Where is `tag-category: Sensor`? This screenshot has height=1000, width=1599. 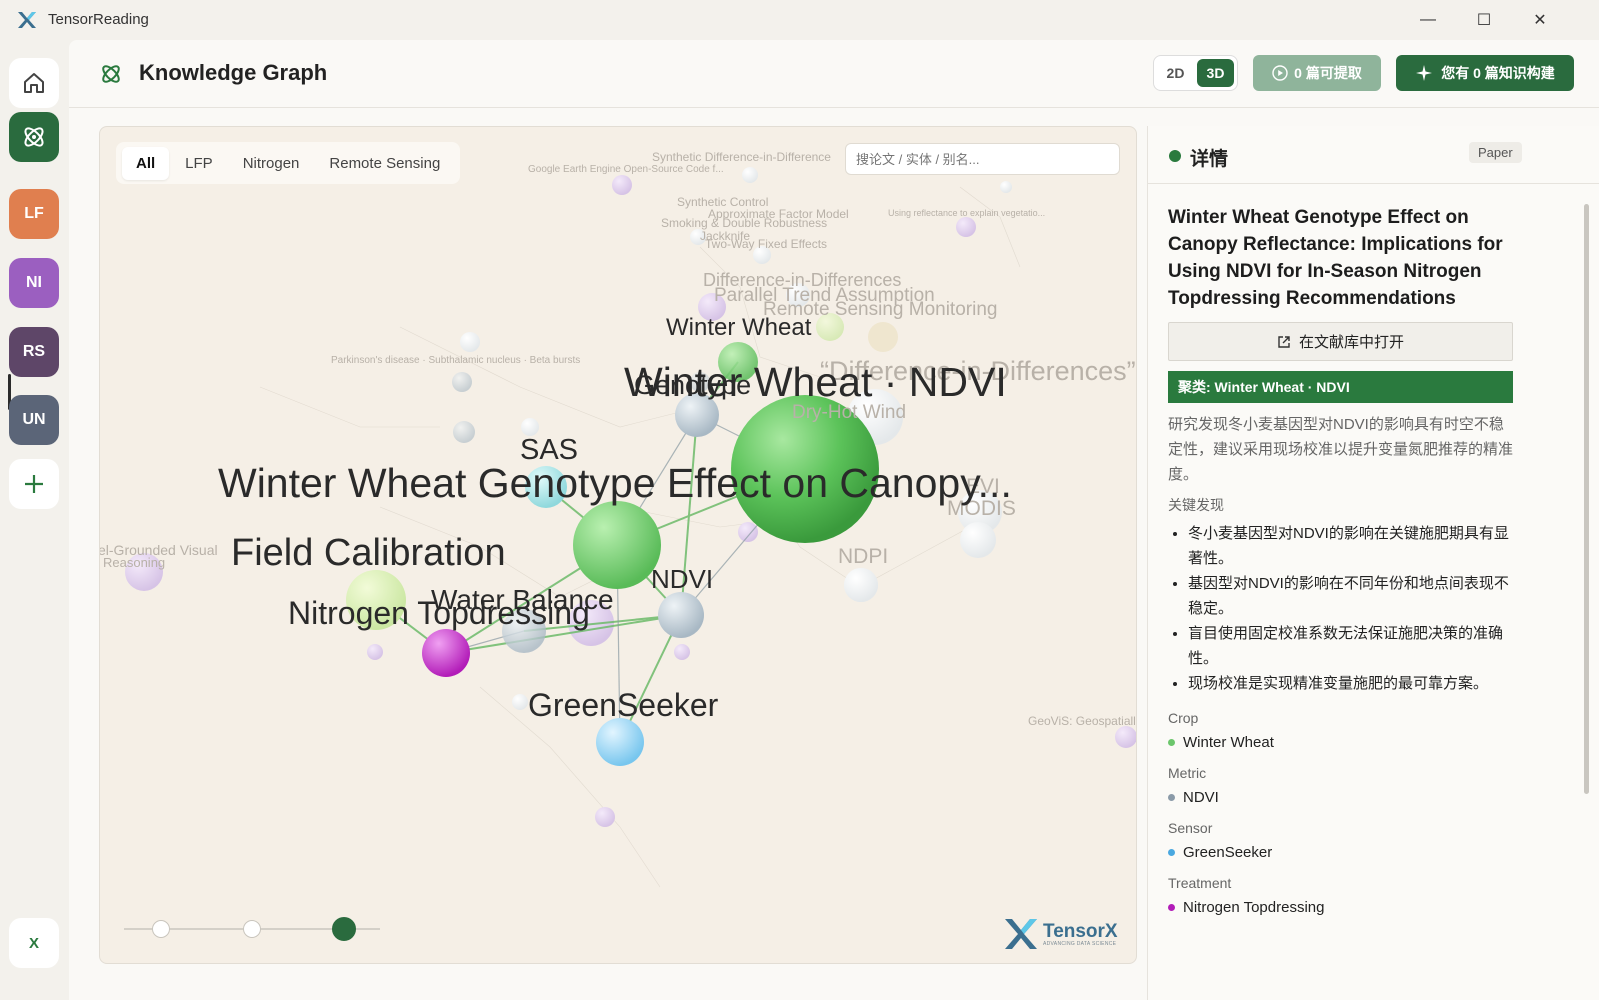 tag-category: Sensor is located at coordinates (1190, 828).